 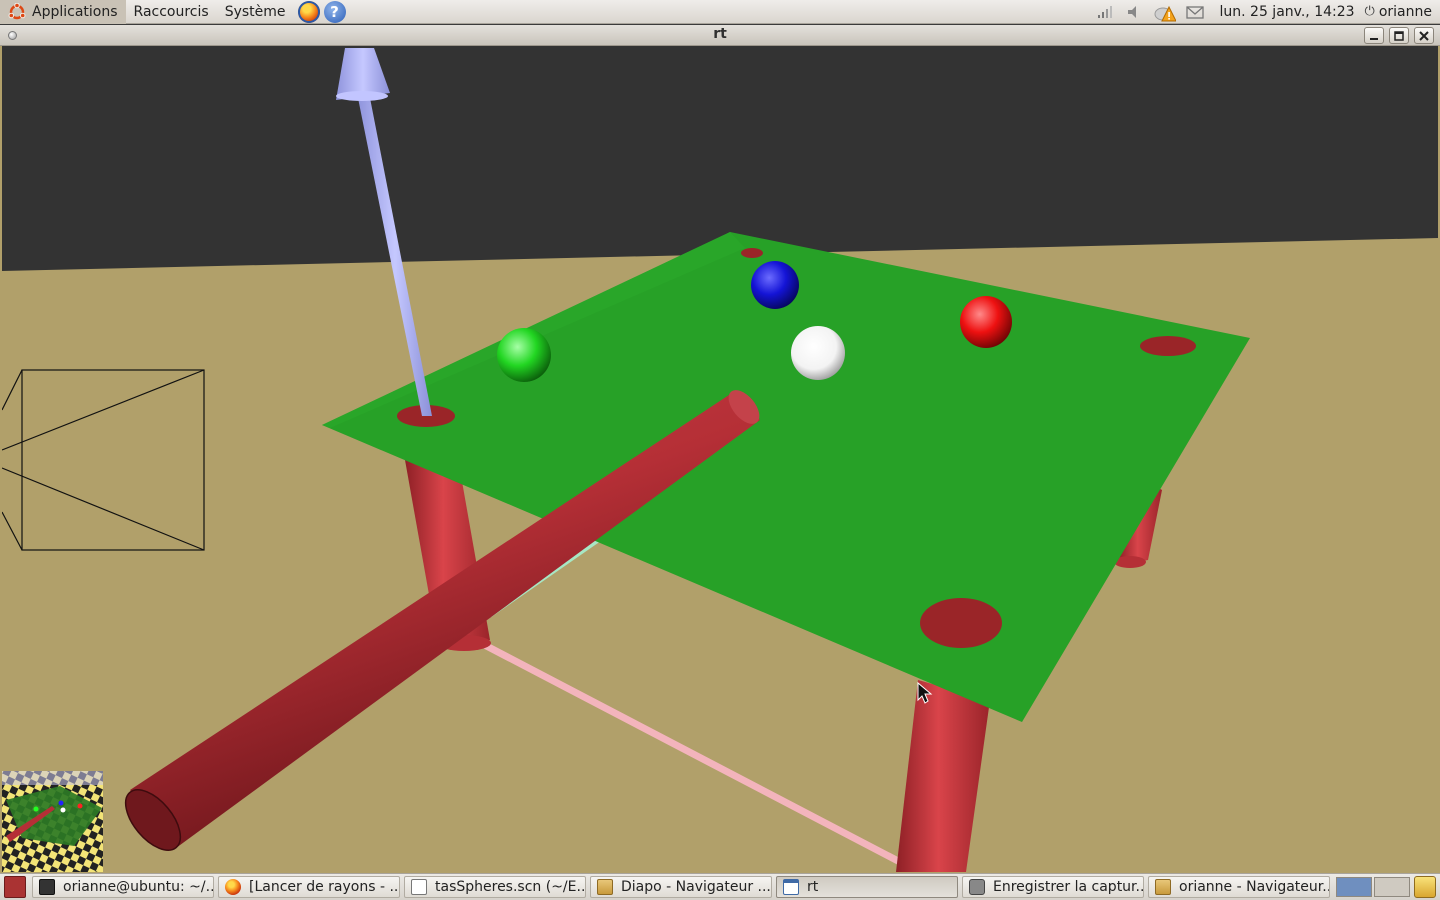 What do you see at coordinates (977, 887) in the screenshot?
I see `screenshot-icon` at bounding box center [977, 887].